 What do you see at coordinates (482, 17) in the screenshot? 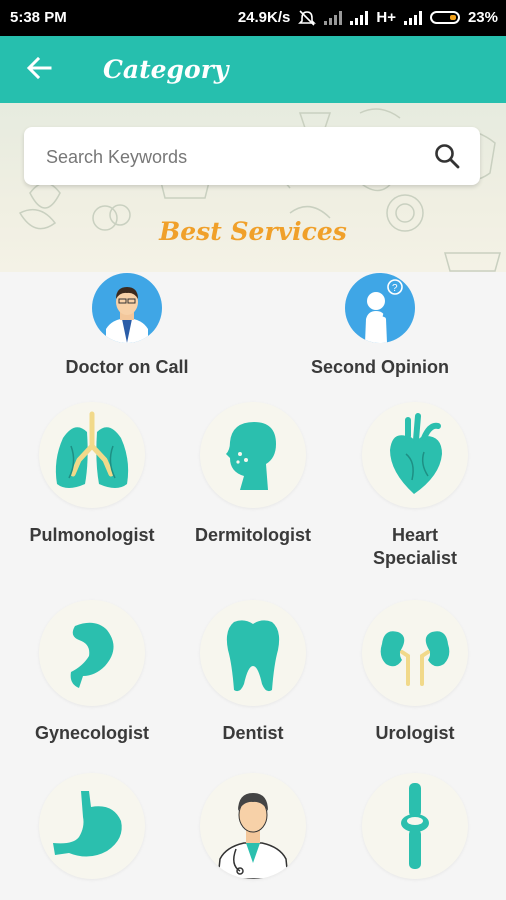
I see `battery-percent: 23%` at bounding box center [482, 17].